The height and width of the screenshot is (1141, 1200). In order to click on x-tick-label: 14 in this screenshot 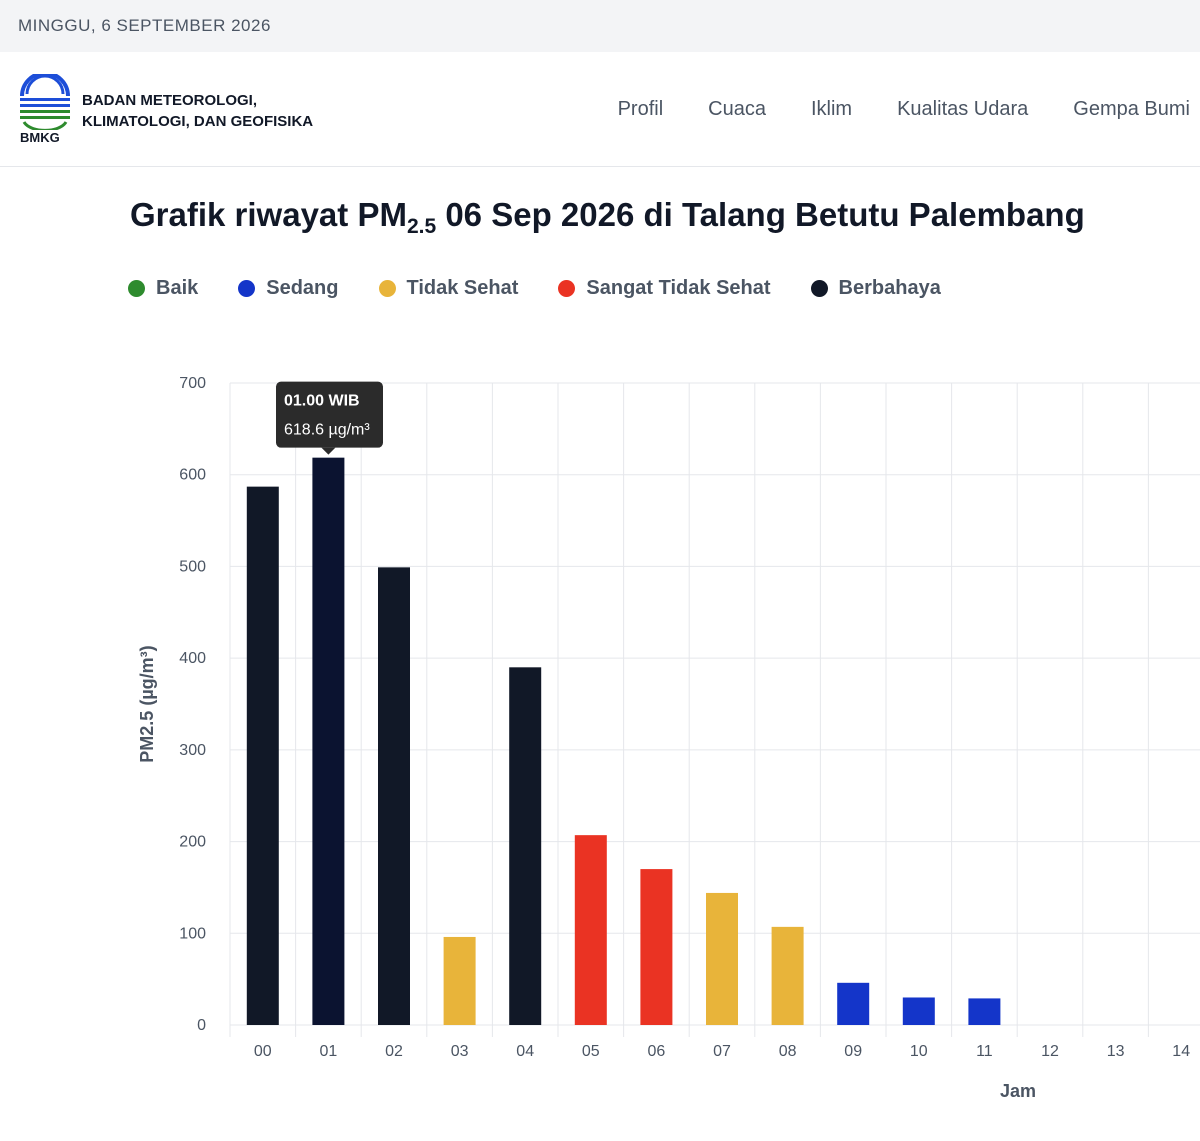, I will do `click(1181, 1051)`.